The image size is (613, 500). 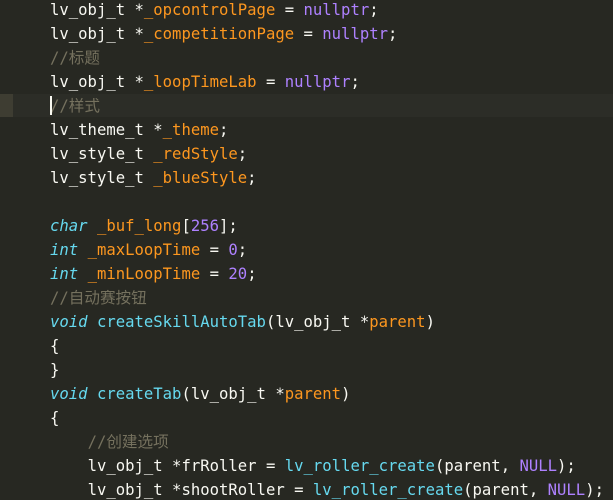 I want to click on code-line: lv_obj_t *_opcontrolPage = nullptr;, so click(x=331, y=11).